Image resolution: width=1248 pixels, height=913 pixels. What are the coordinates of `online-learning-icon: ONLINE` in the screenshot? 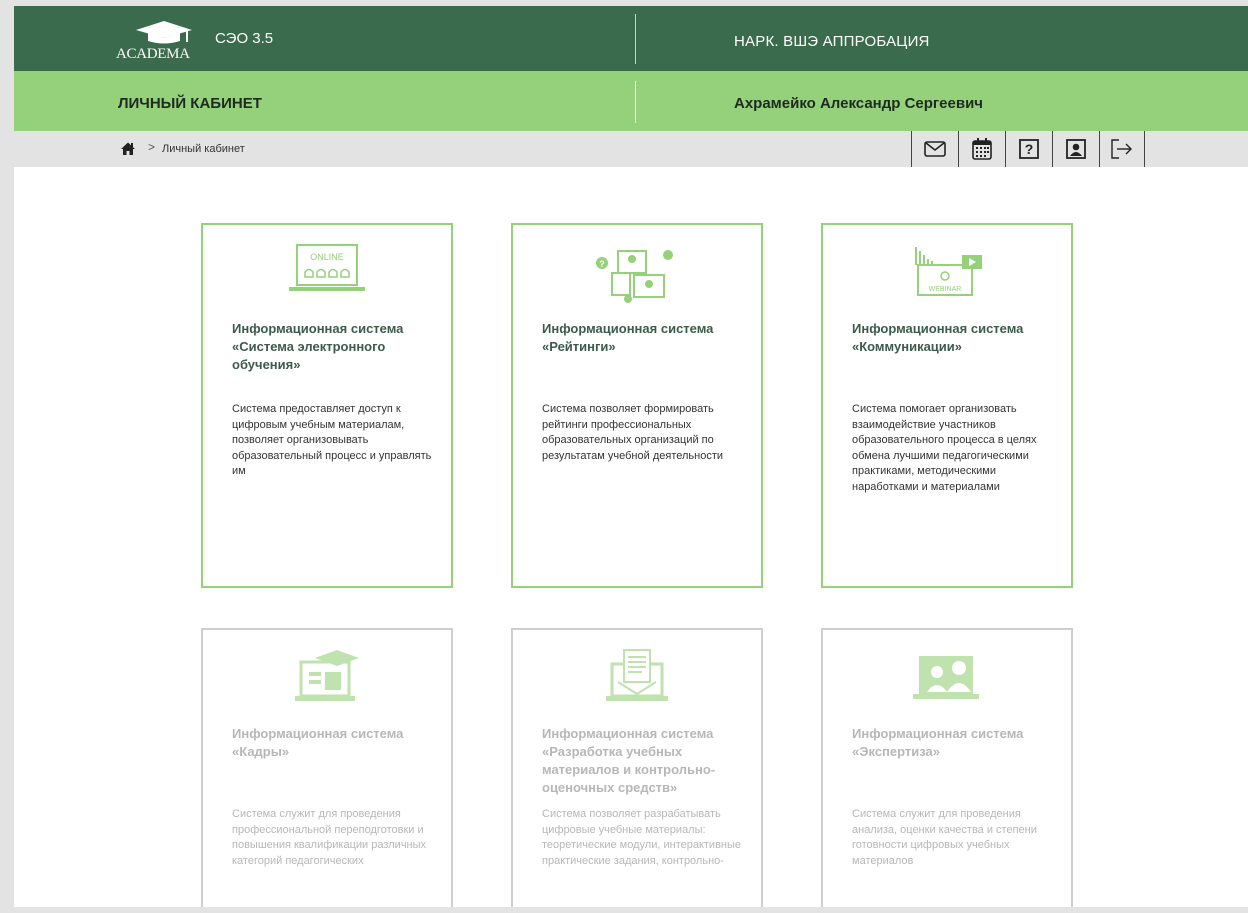 It's located at (327, 267).